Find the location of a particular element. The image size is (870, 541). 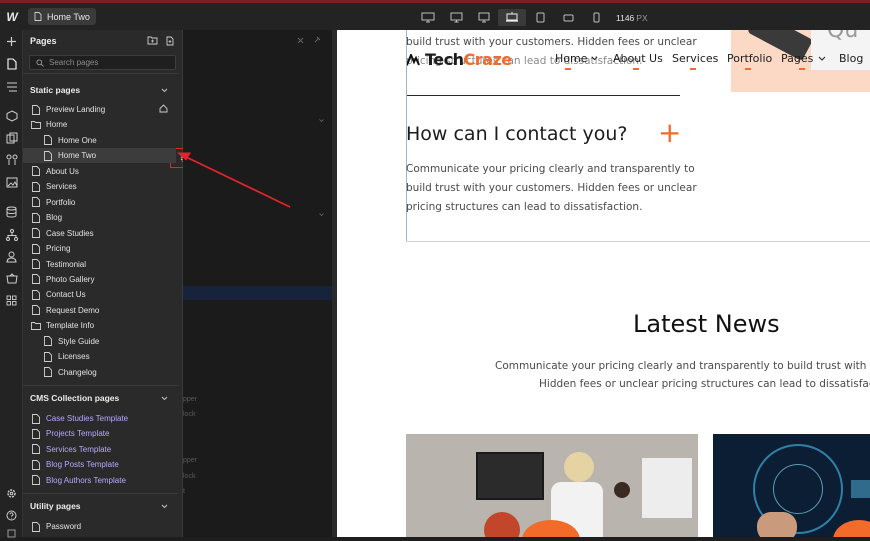

folder-icon is located at coordinates (36, 326).